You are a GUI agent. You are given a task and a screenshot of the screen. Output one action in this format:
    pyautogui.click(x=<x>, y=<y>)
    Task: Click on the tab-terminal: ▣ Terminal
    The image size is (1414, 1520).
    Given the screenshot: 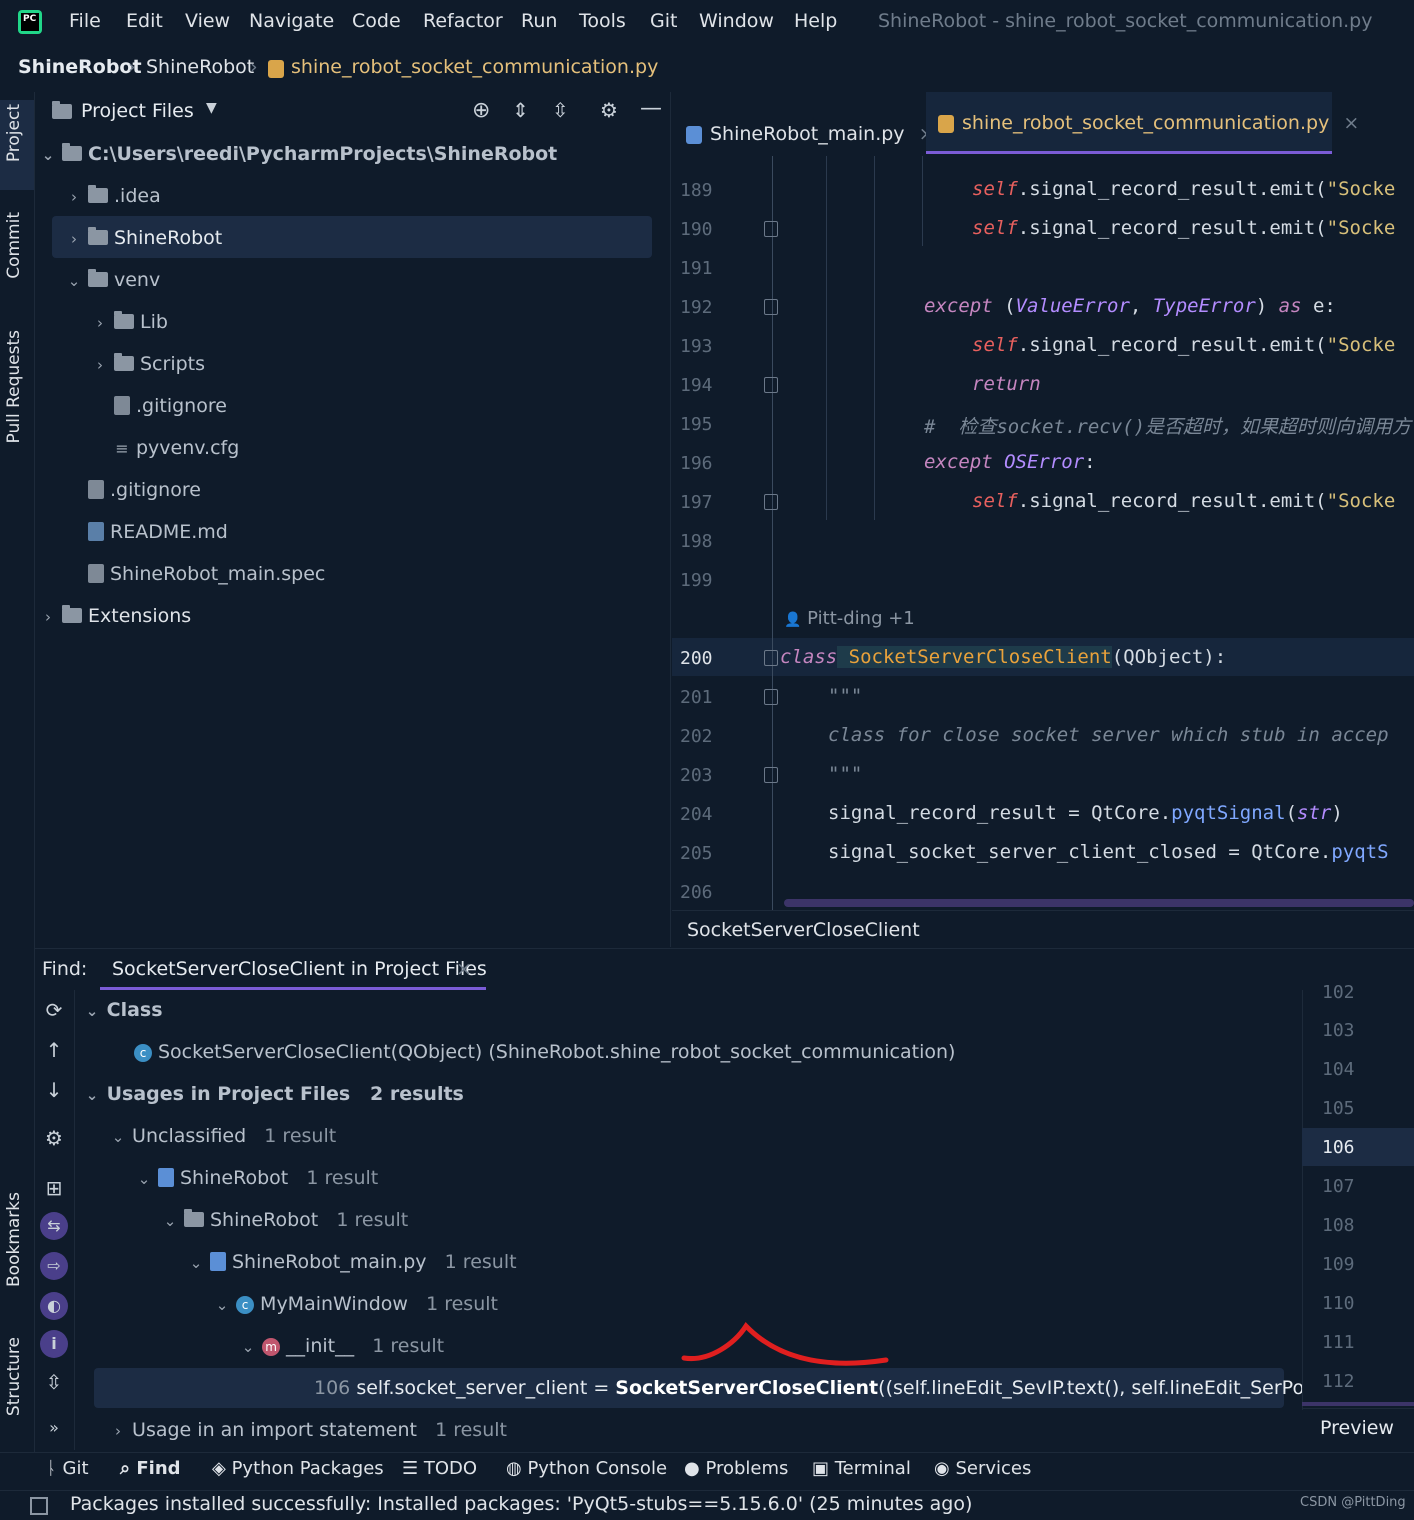 What is the action you would take?
    pyautogui.click(x=861, y=1468)
    